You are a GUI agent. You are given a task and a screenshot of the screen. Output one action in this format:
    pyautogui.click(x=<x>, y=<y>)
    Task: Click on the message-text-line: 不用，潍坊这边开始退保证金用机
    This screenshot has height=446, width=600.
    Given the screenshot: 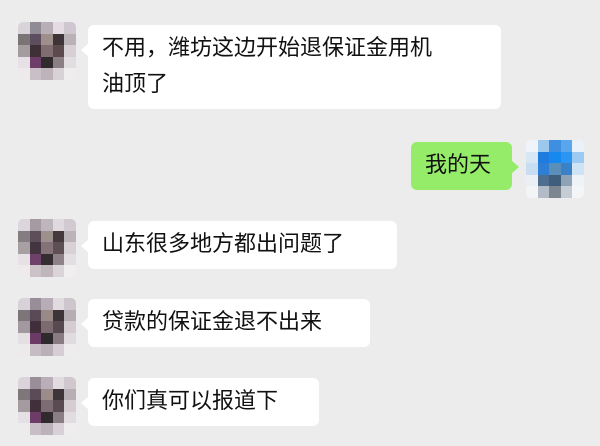 What is the action you would take?
    pyautogui.click(x=267, y=48)
    